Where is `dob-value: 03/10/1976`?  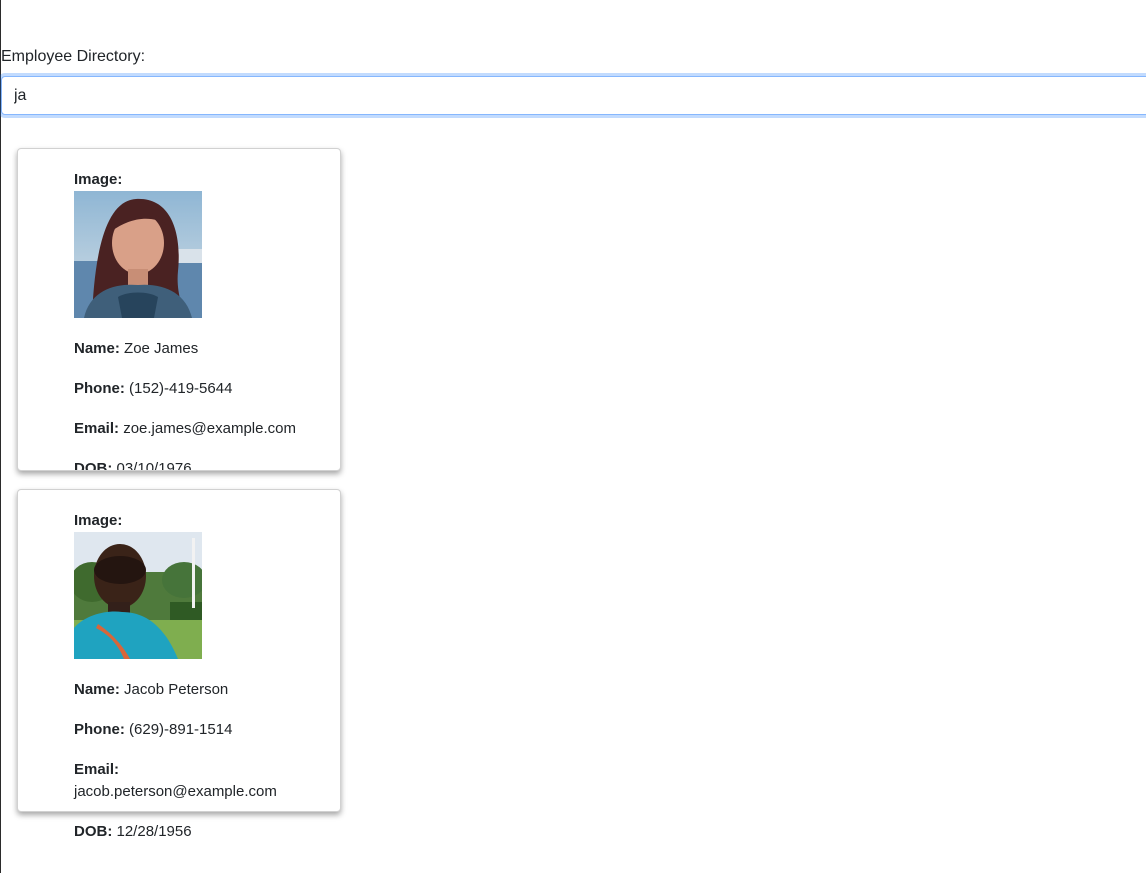 dob-value: 03/10/1976 is located at coordinates (154, 465).